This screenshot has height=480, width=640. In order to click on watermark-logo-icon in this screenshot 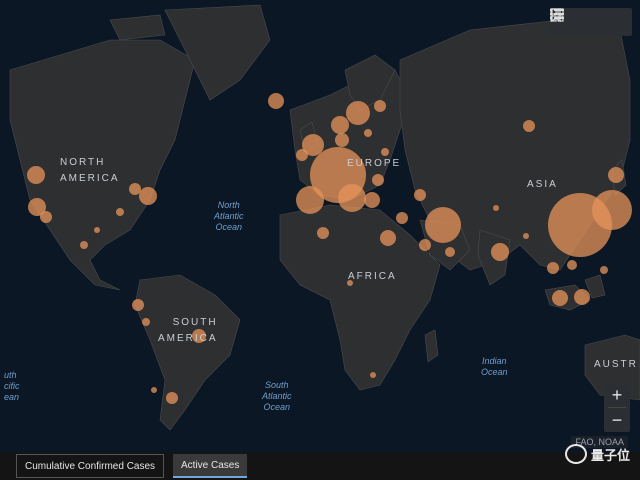, I will do `click(575, 454)`.